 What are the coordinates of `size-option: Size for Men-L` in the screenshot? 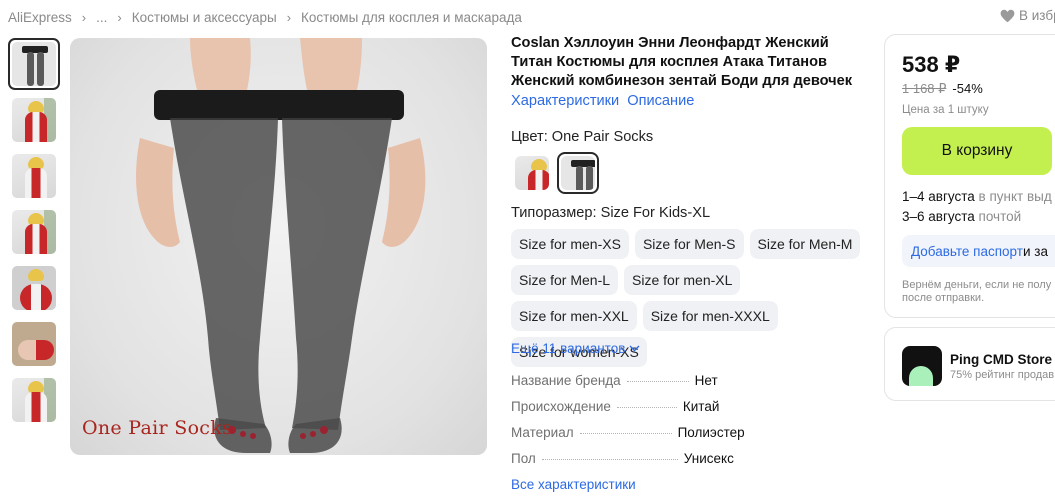 It's located at (565, 280).